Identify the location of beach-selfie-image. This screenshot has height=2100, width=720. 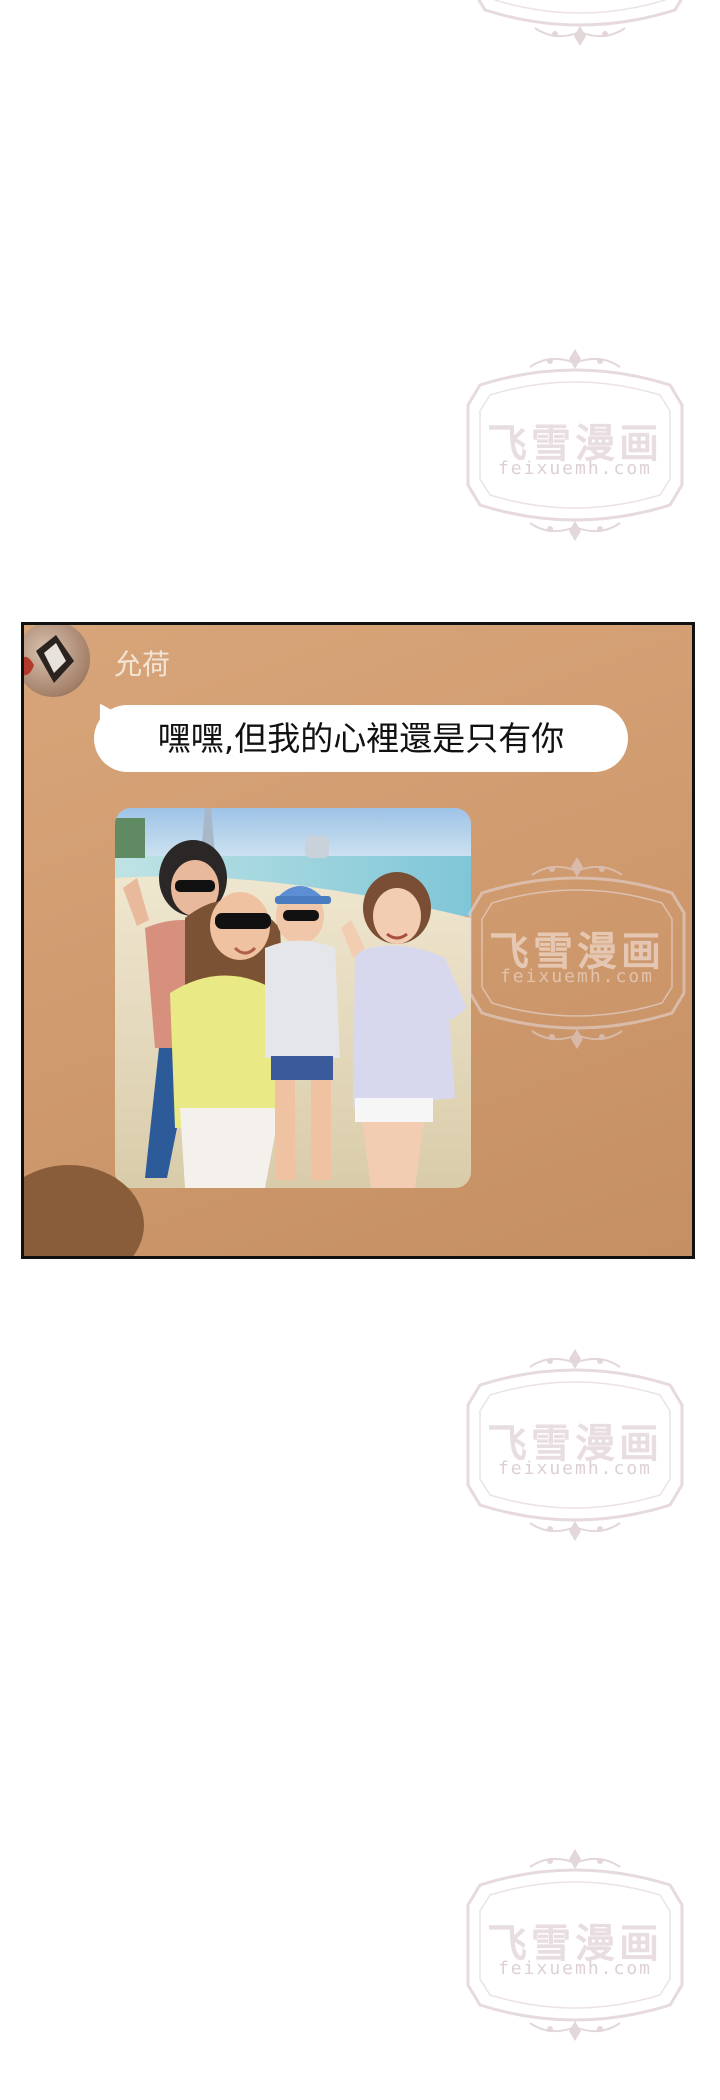
(293, 998).